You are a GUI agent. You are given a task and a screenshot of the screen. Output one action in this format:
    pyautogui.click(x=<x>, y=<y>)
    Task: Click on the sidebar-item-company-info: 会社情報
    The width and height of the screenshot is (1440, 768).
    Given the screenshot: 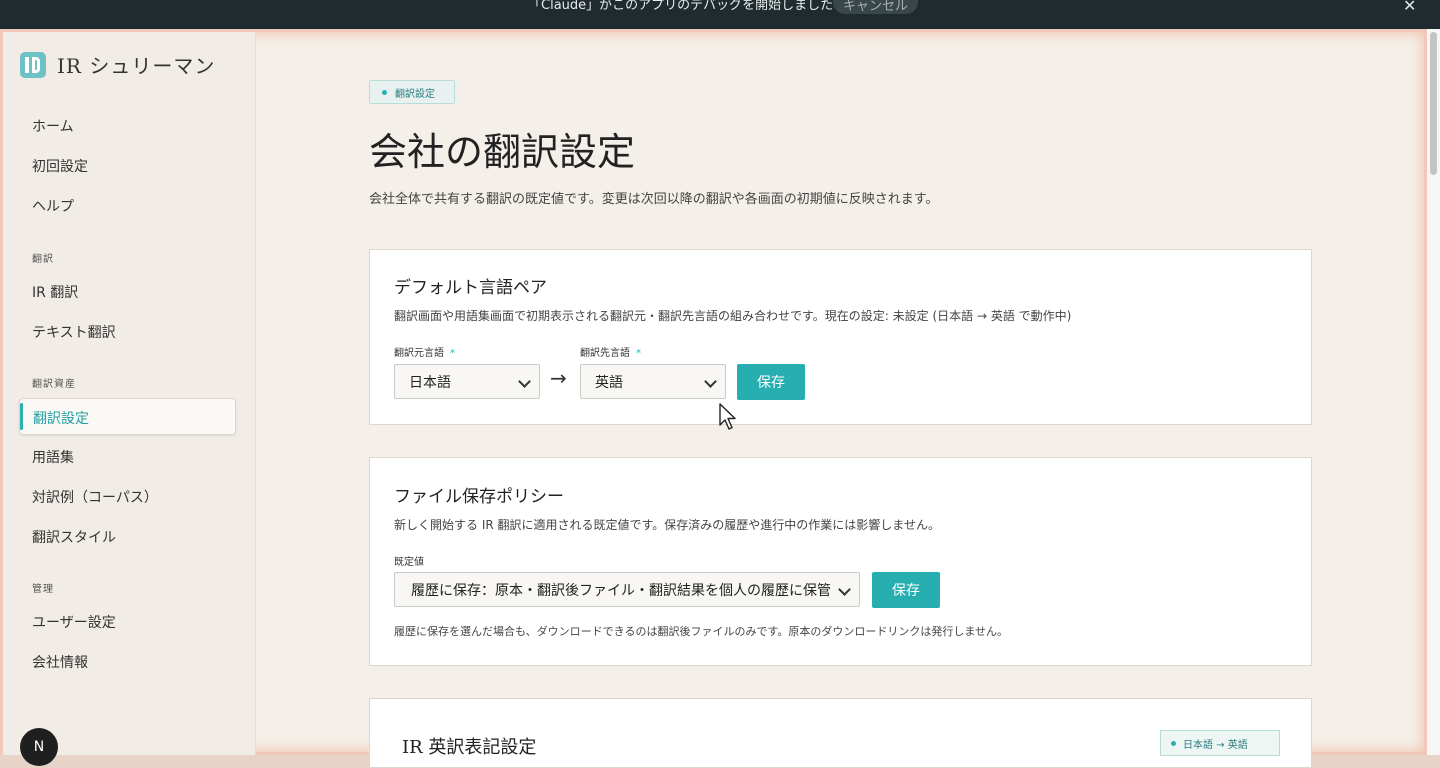 What is the action you would take?
    pyautogui.click(x=60, y=662)
    